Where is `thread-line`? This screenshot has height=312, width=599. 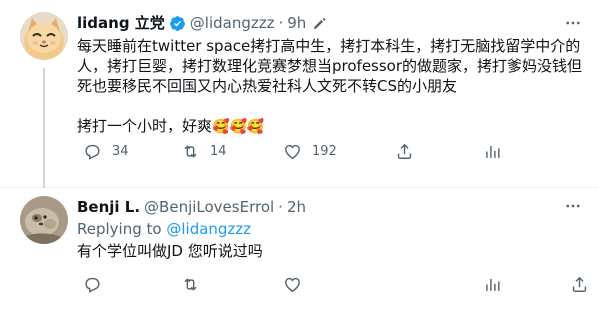 thread-line is located at coordinates (44, 128).